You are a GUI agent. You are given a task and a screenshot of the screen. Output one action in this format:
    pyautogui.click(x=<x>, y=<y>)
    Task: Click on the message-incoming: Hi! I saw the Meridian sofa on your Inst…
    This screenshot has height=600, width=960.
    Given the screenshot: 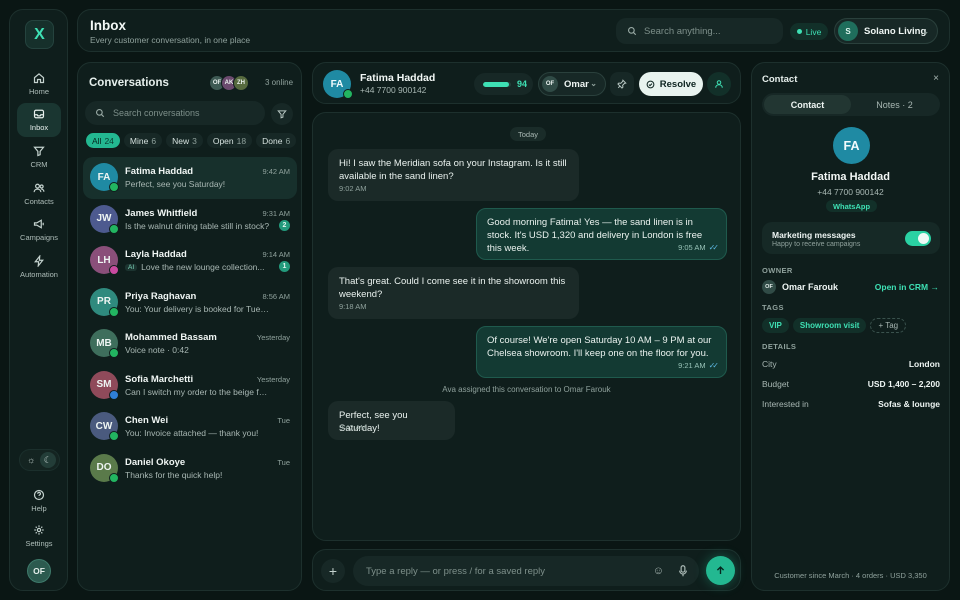 What is the action you would take?
    pyautogui.click(x=453, y=175)
    